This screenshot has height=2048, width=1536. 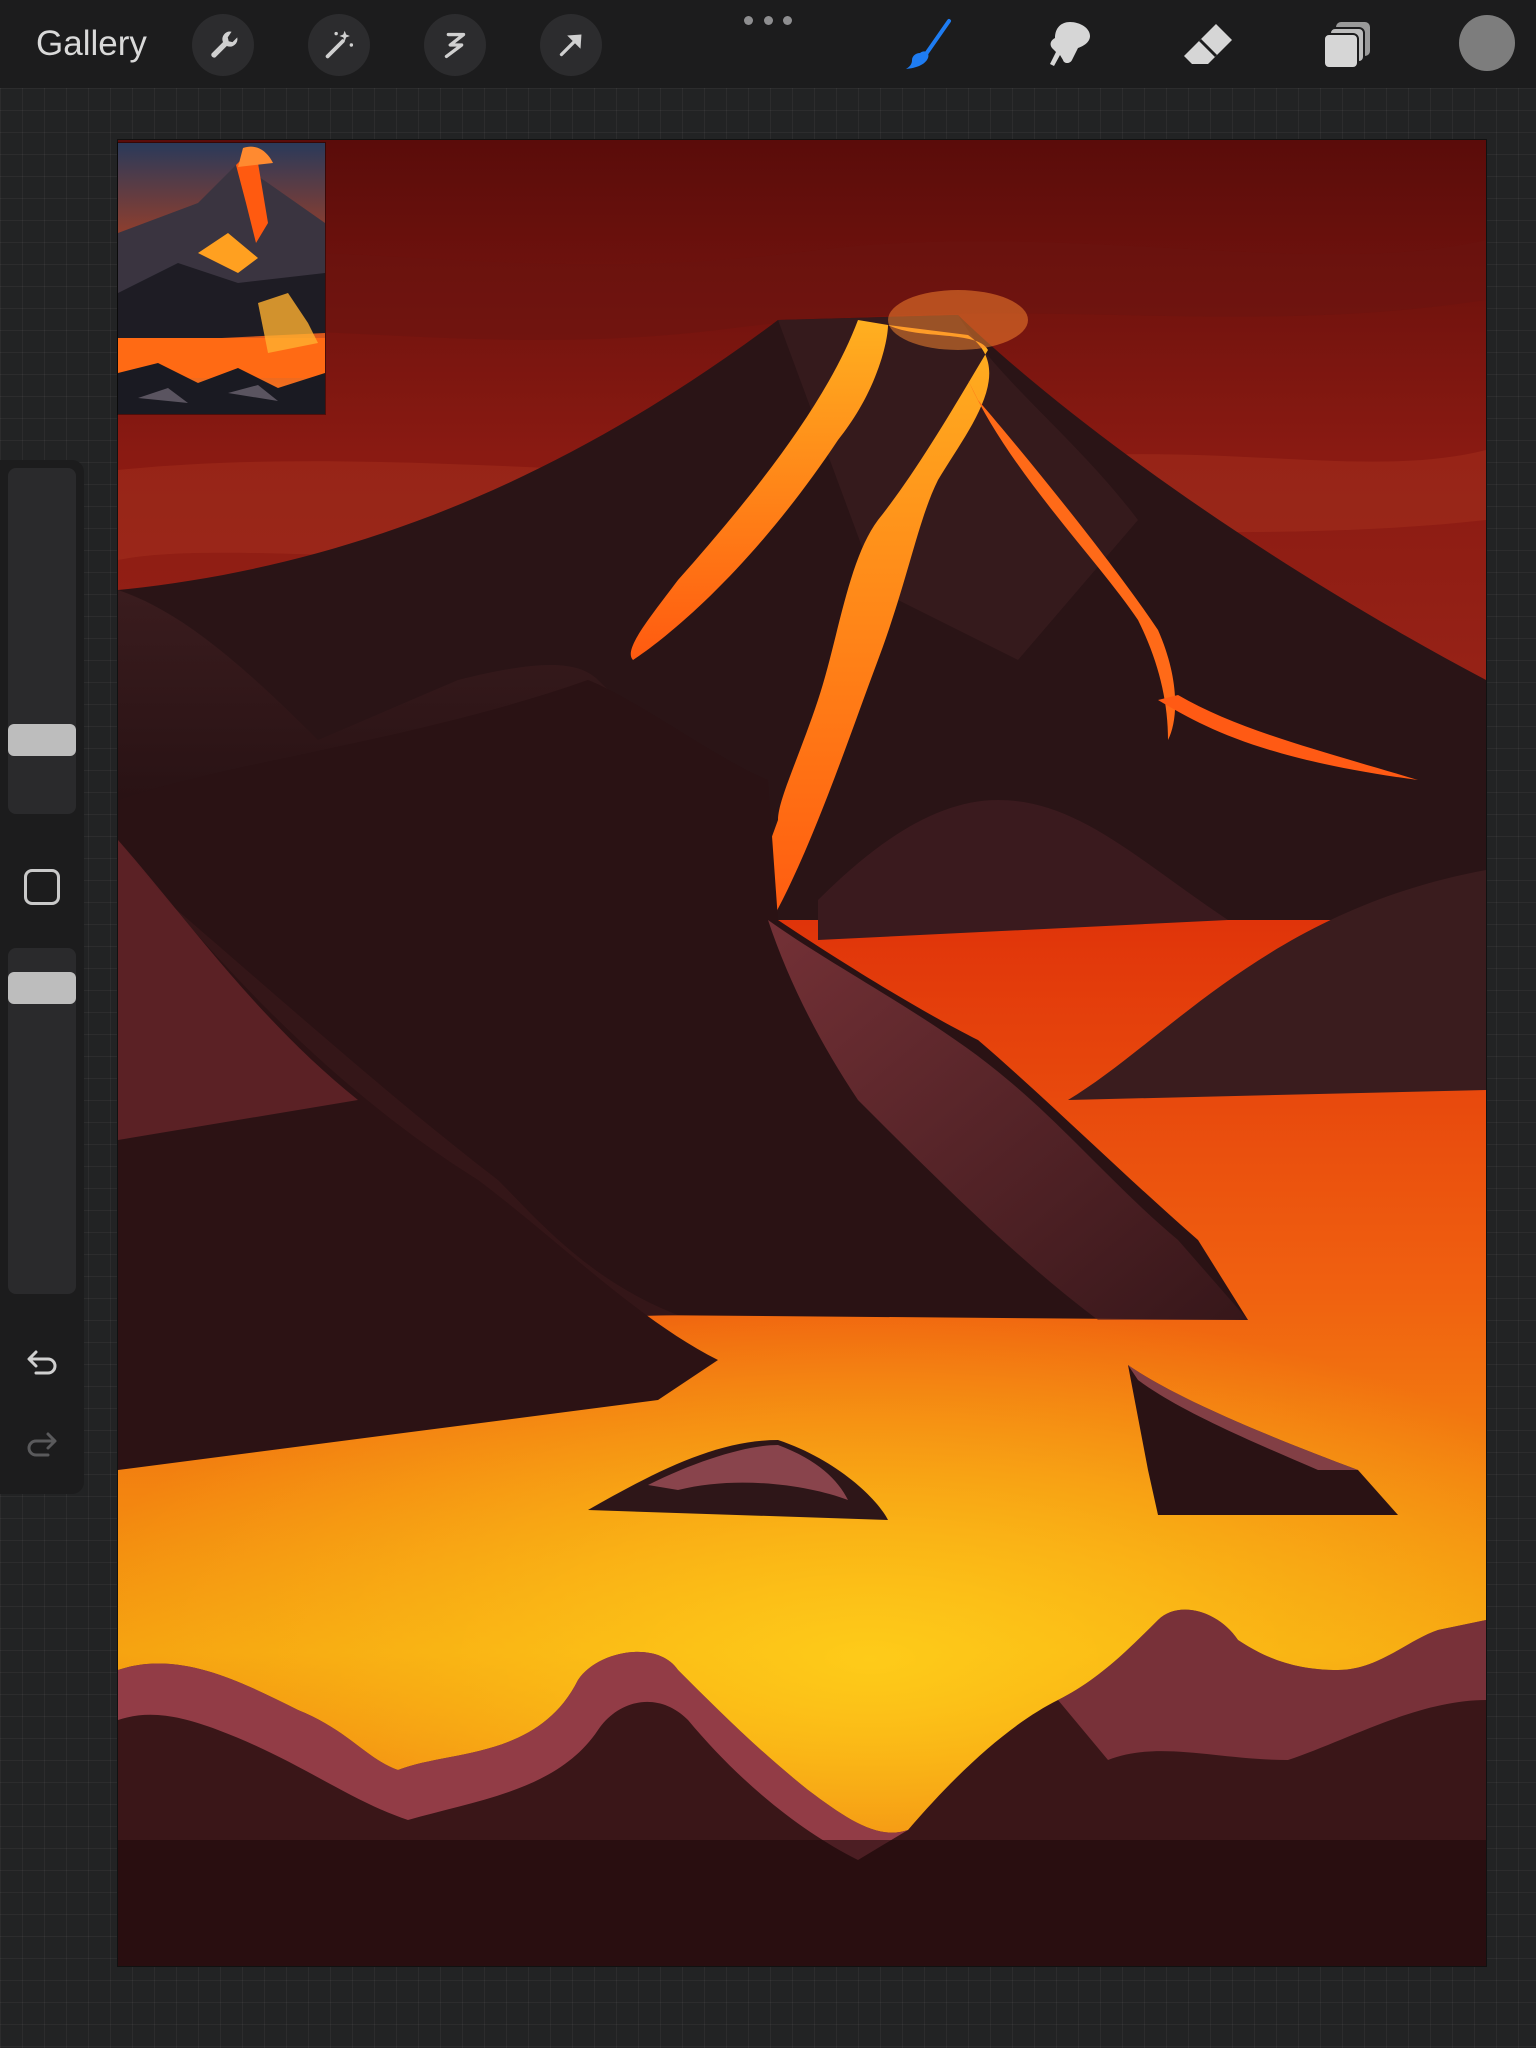 I want to click on left-sidebar, so click(x=42, y=977).